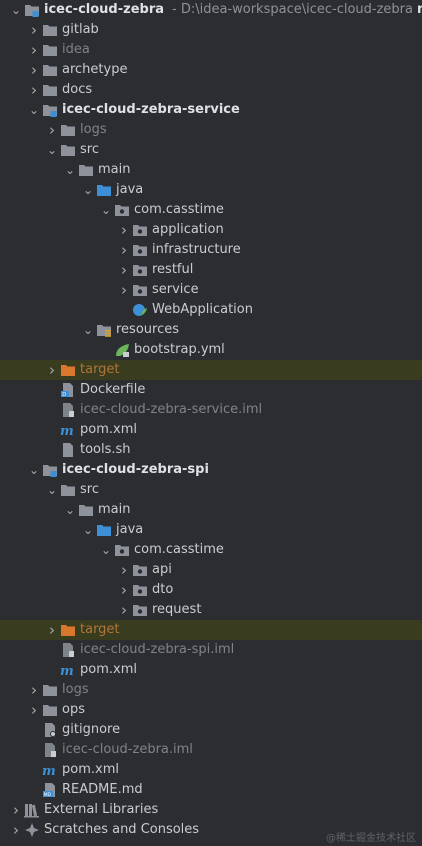 The width and height of the screenshot is (422, 846). Describe the element at coordinates (211, 170) in the screenshot. I see `tree-folder-main: ⌄ main` at that location.